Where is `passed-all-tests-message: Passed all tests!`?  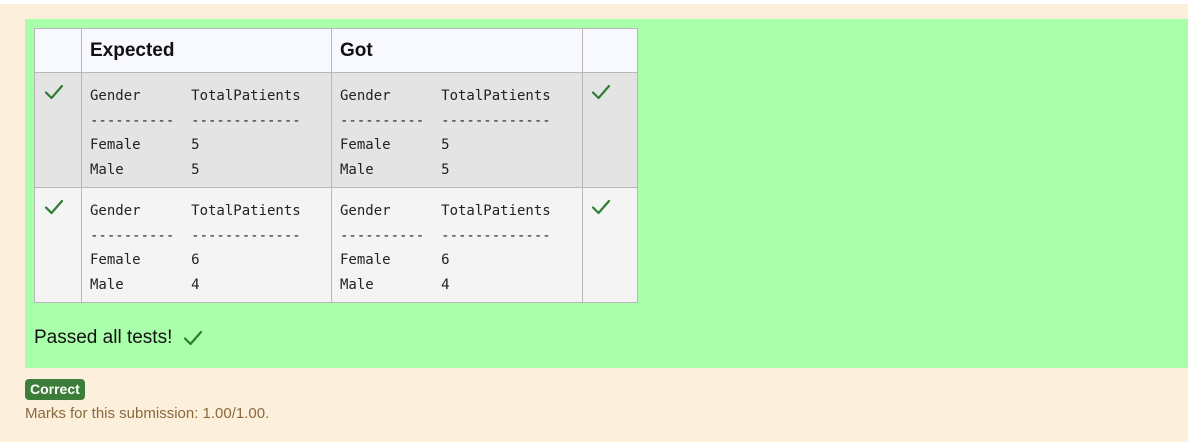
passed-all-tests-message: Passed all tests! is located at coordinates (118, 338).